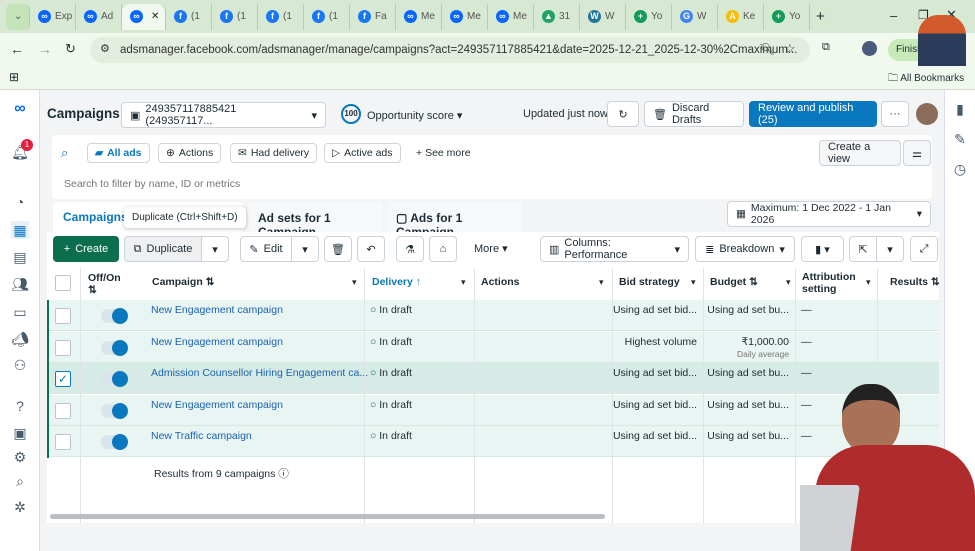  I want to click on filter-settings-icon: ⚌, so click(917, 153).